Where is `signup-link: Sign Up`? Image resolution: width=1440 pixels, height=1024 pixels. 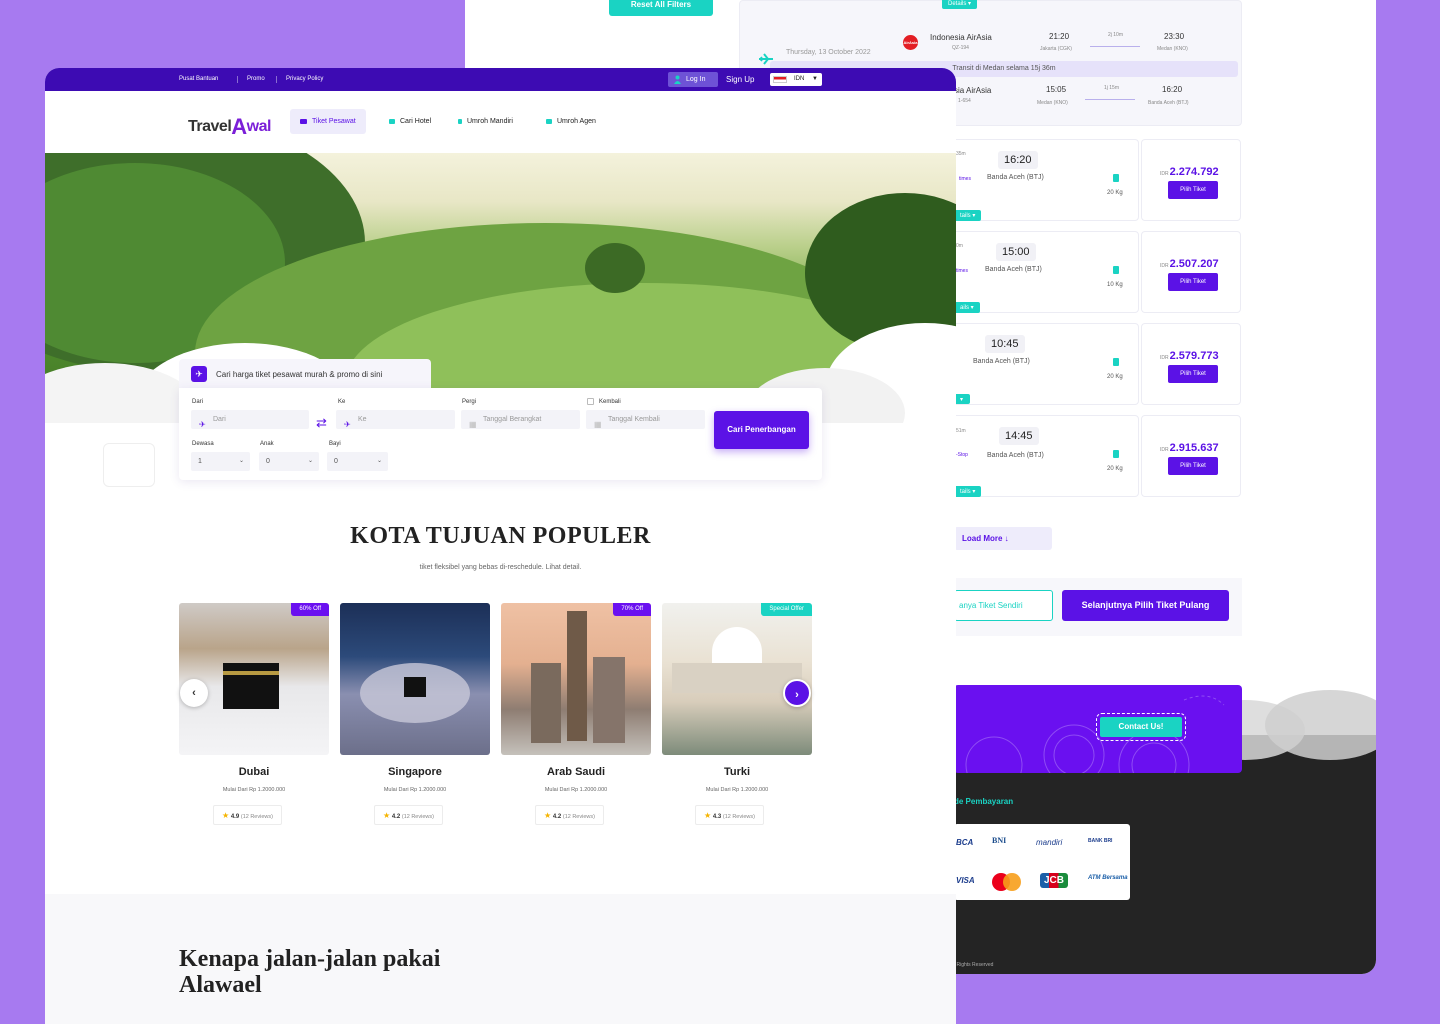
signup-link: Sign Up is located at coordinates (740, 79).